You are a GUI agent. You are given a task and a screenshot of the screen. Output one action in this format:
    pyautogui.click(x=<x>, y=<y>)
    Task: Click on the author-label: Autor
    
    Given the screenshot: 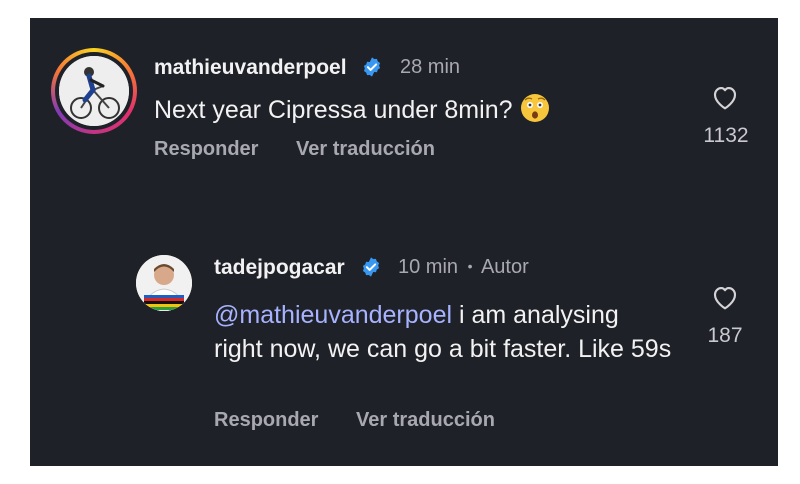 What is the action you would take?
    pyautogui.click(x=504, y=267)
    